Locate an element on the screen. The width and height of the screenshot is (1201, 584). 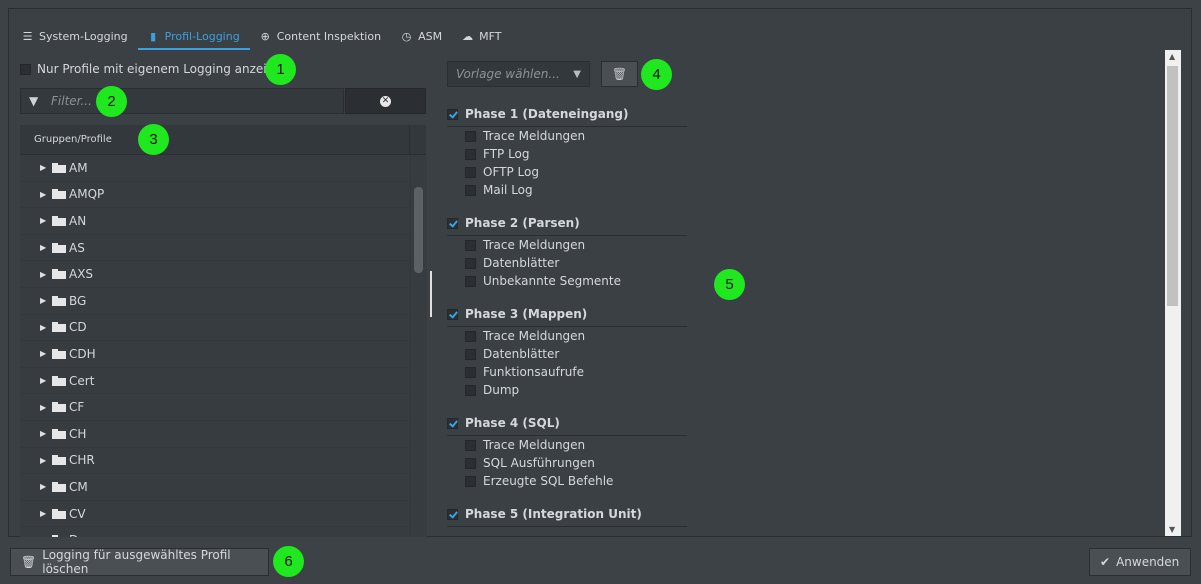
tab-profil-logging: ▮ Profil-Logging is located at coordinates (193, 37).